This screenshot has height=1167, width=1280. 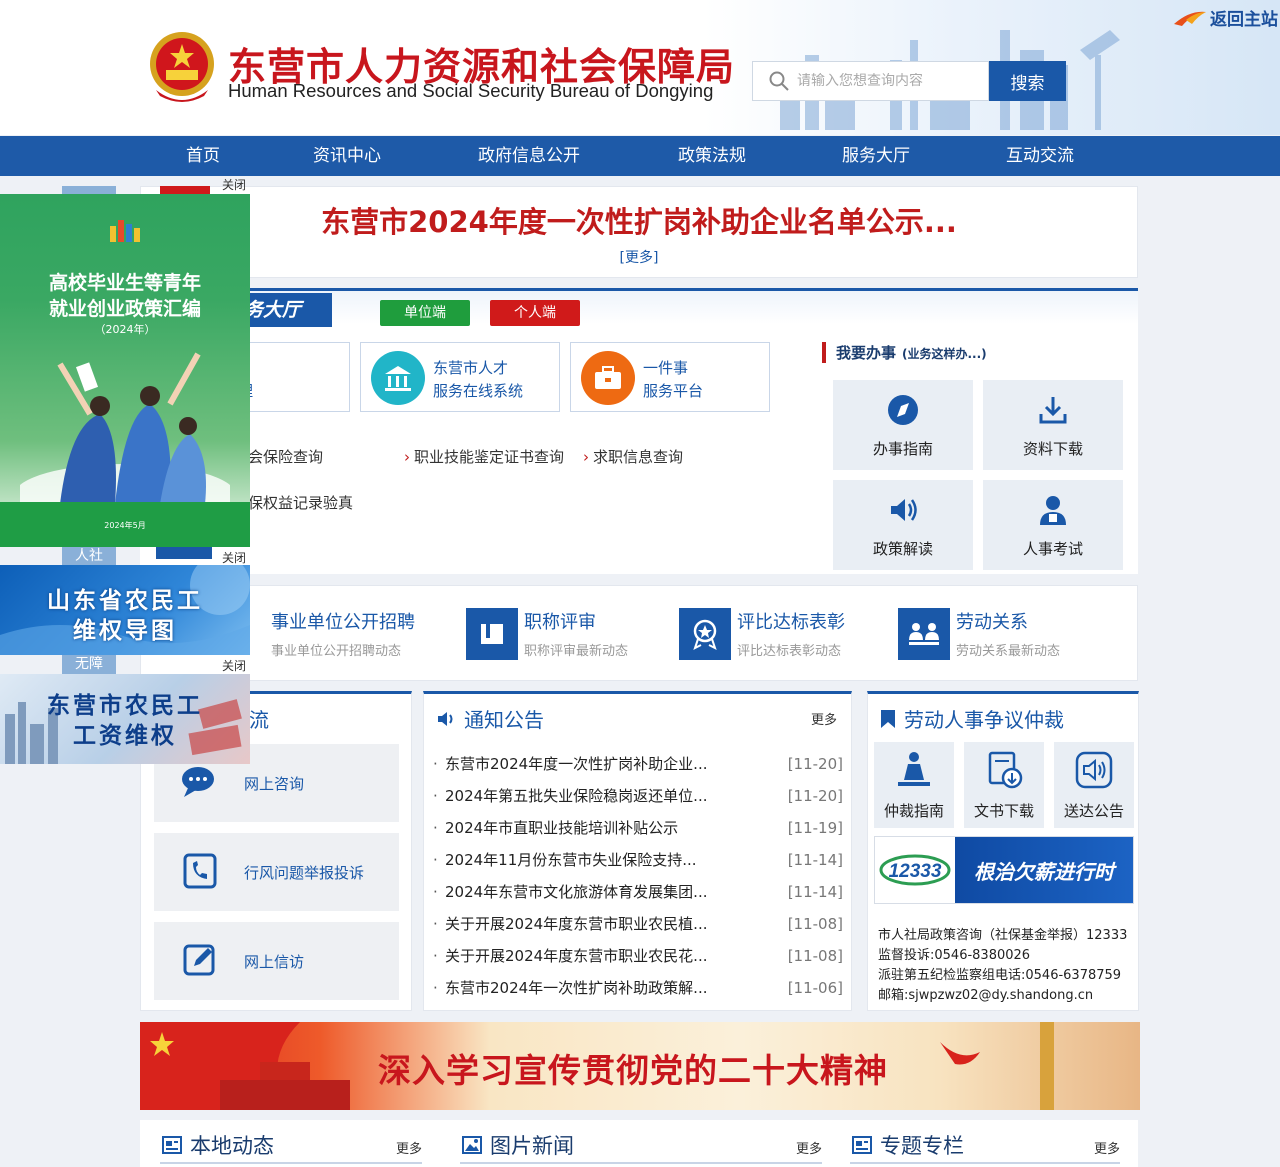 What do you see at coordinates (887, 81) in the screenshot?
I see `search-input` at bounding box center [887, 81].